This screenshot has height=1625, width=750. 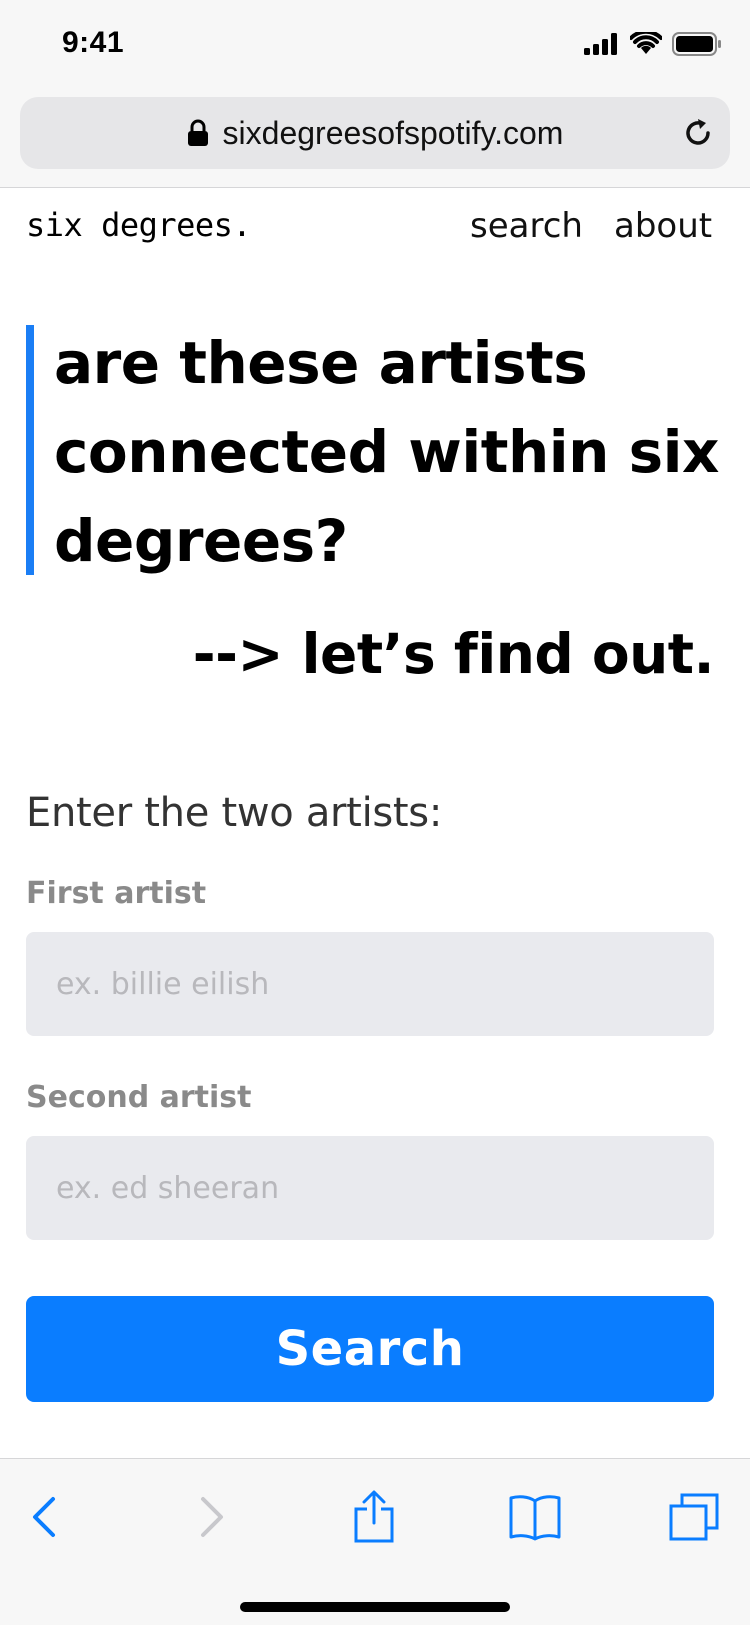 I want to click on first-artist-label: First artist, so click(x=116, y=893).